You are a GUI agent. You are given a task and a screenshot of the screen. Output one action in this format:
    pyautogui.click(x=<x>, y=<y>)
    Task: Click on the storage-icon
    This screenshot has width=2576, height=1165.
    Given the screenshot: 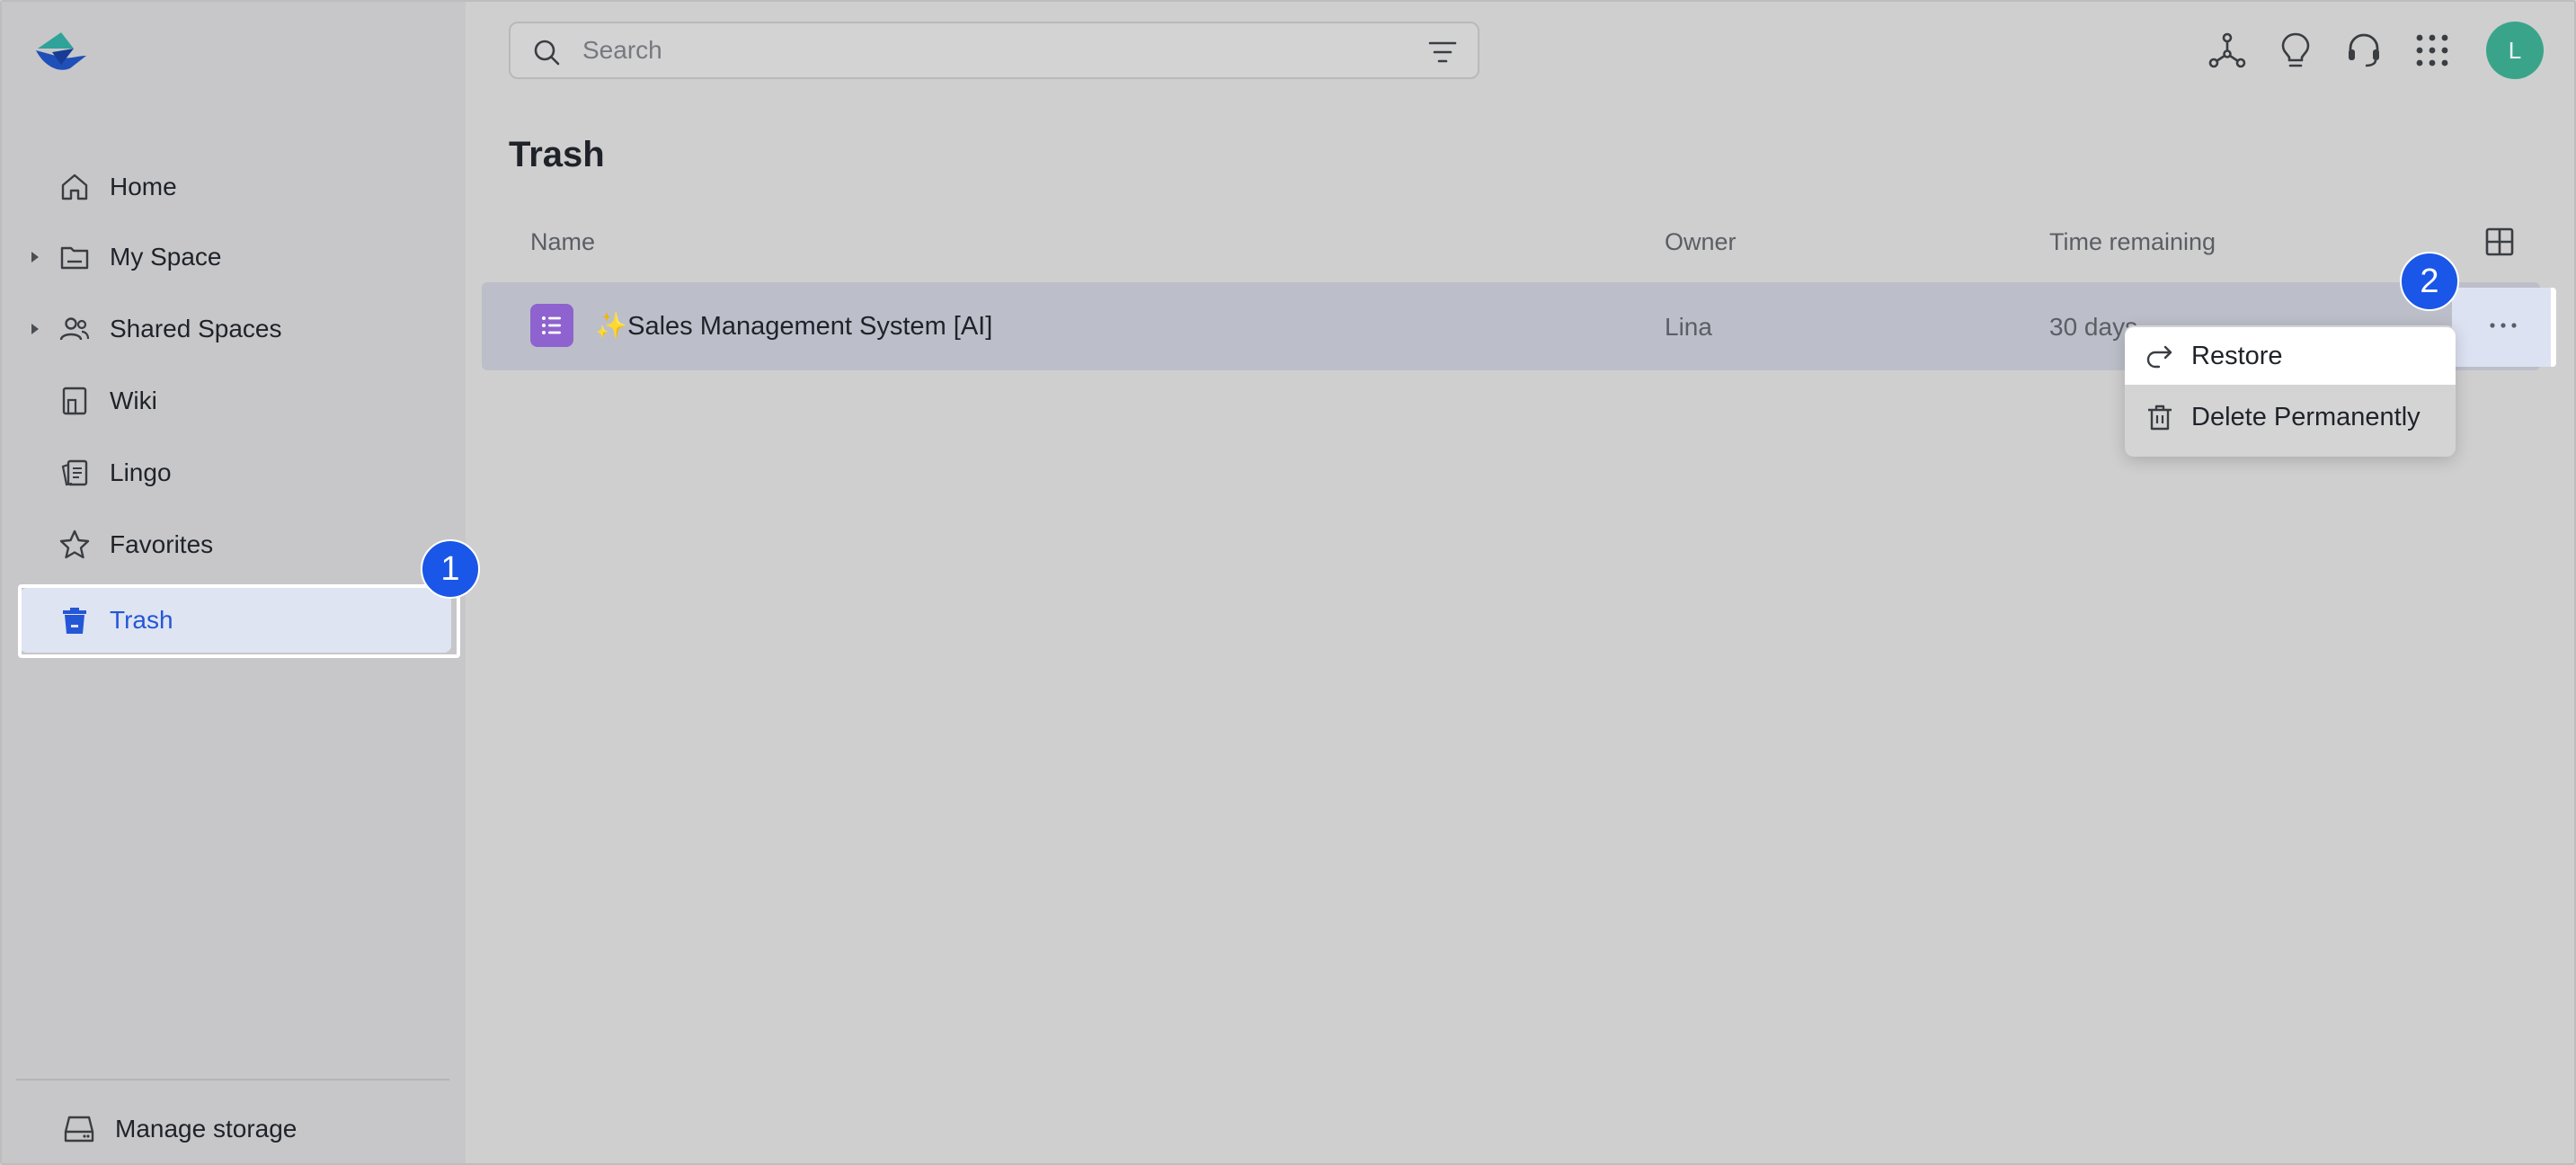 What is the action you would take?
    pyautogui.click(x=79, y=1130)
    